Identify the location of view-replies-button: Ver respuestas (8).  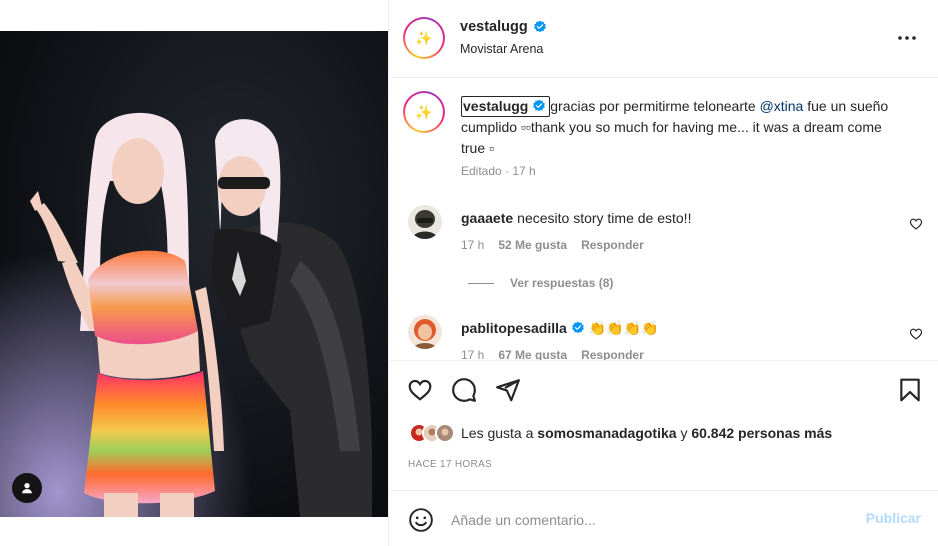
(540, 283).